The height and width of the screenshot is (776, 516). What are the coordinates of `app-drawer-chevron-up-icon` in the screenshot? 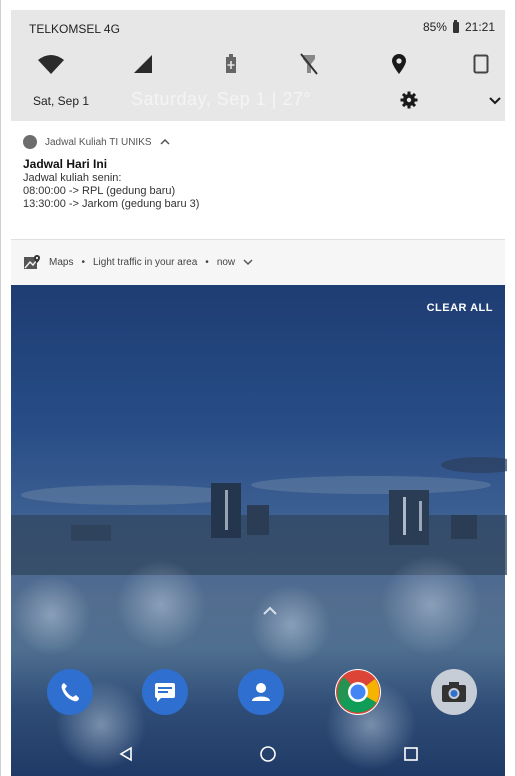 It's located at (270, 609).